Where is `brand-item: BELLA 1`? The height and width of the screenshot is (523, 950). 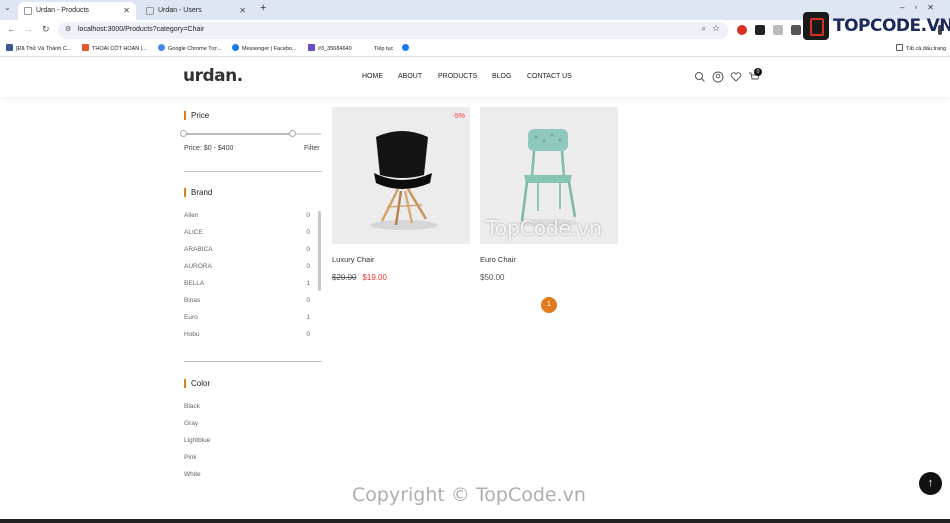
brand-item: BELLA 1 is located at coordinates (247, 283).